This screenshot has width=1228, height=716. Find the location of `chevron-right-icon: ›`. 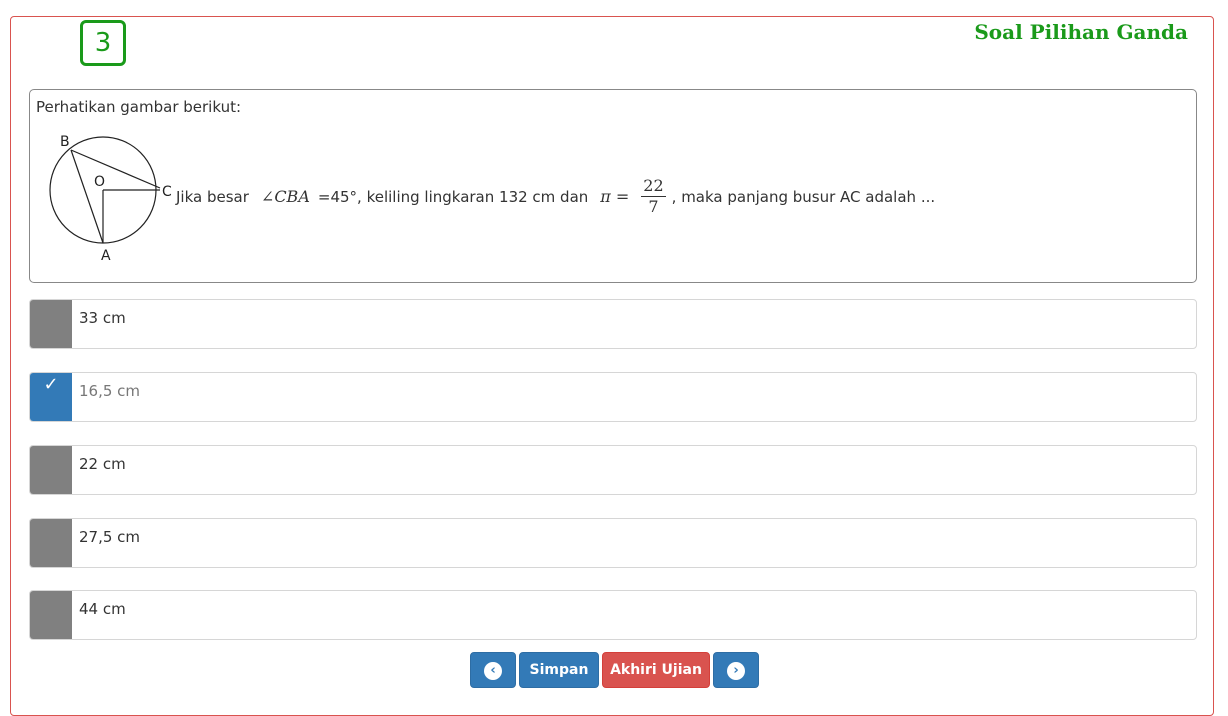

chevron-right-icon: › is located at coordinates (736, 671).